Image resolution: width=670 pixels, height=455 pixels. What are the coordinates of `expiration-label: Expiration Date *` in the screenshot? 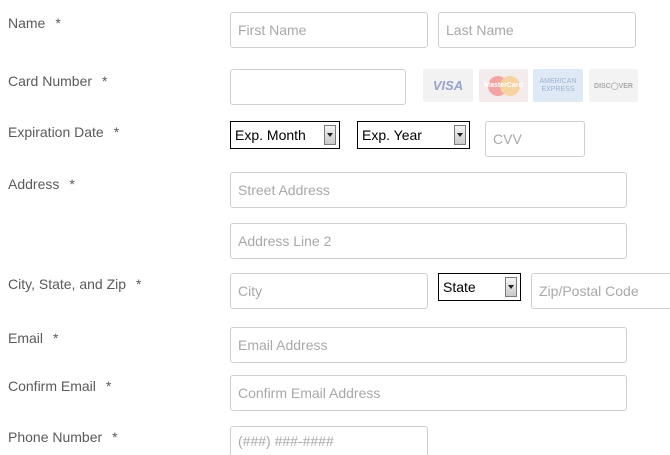 It's located at (63, 132).